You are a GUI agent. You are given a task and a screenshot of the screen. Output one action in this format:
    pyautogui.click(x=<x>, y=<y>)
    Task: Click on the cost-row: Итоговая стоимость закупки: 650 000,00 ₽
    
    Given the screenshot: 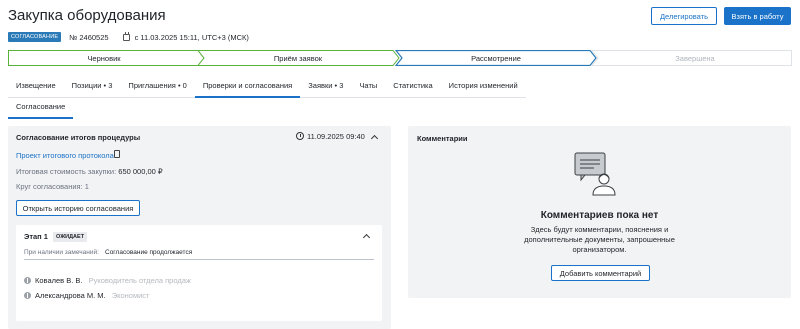 What is the action you would take?
    pyautogui.click(x=89, y=171)
    